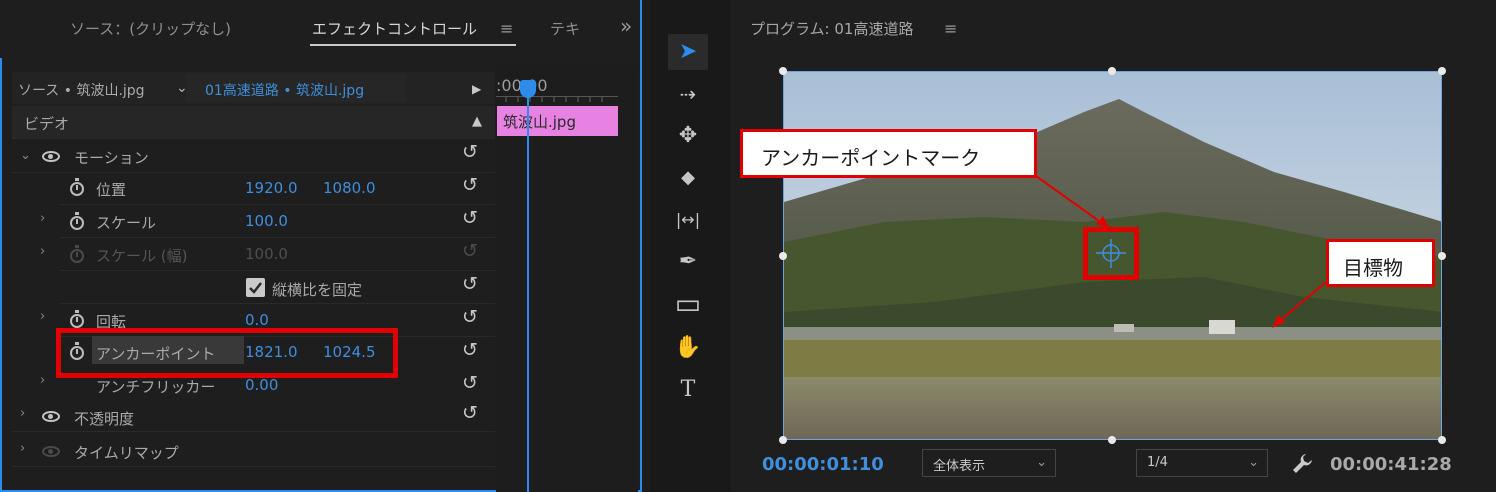 Image resolution: width=1496 pixels, height=492 pixels. I want to click on anchor-mark-callout-text: アンカーポイントマーク, so click(871, 158).